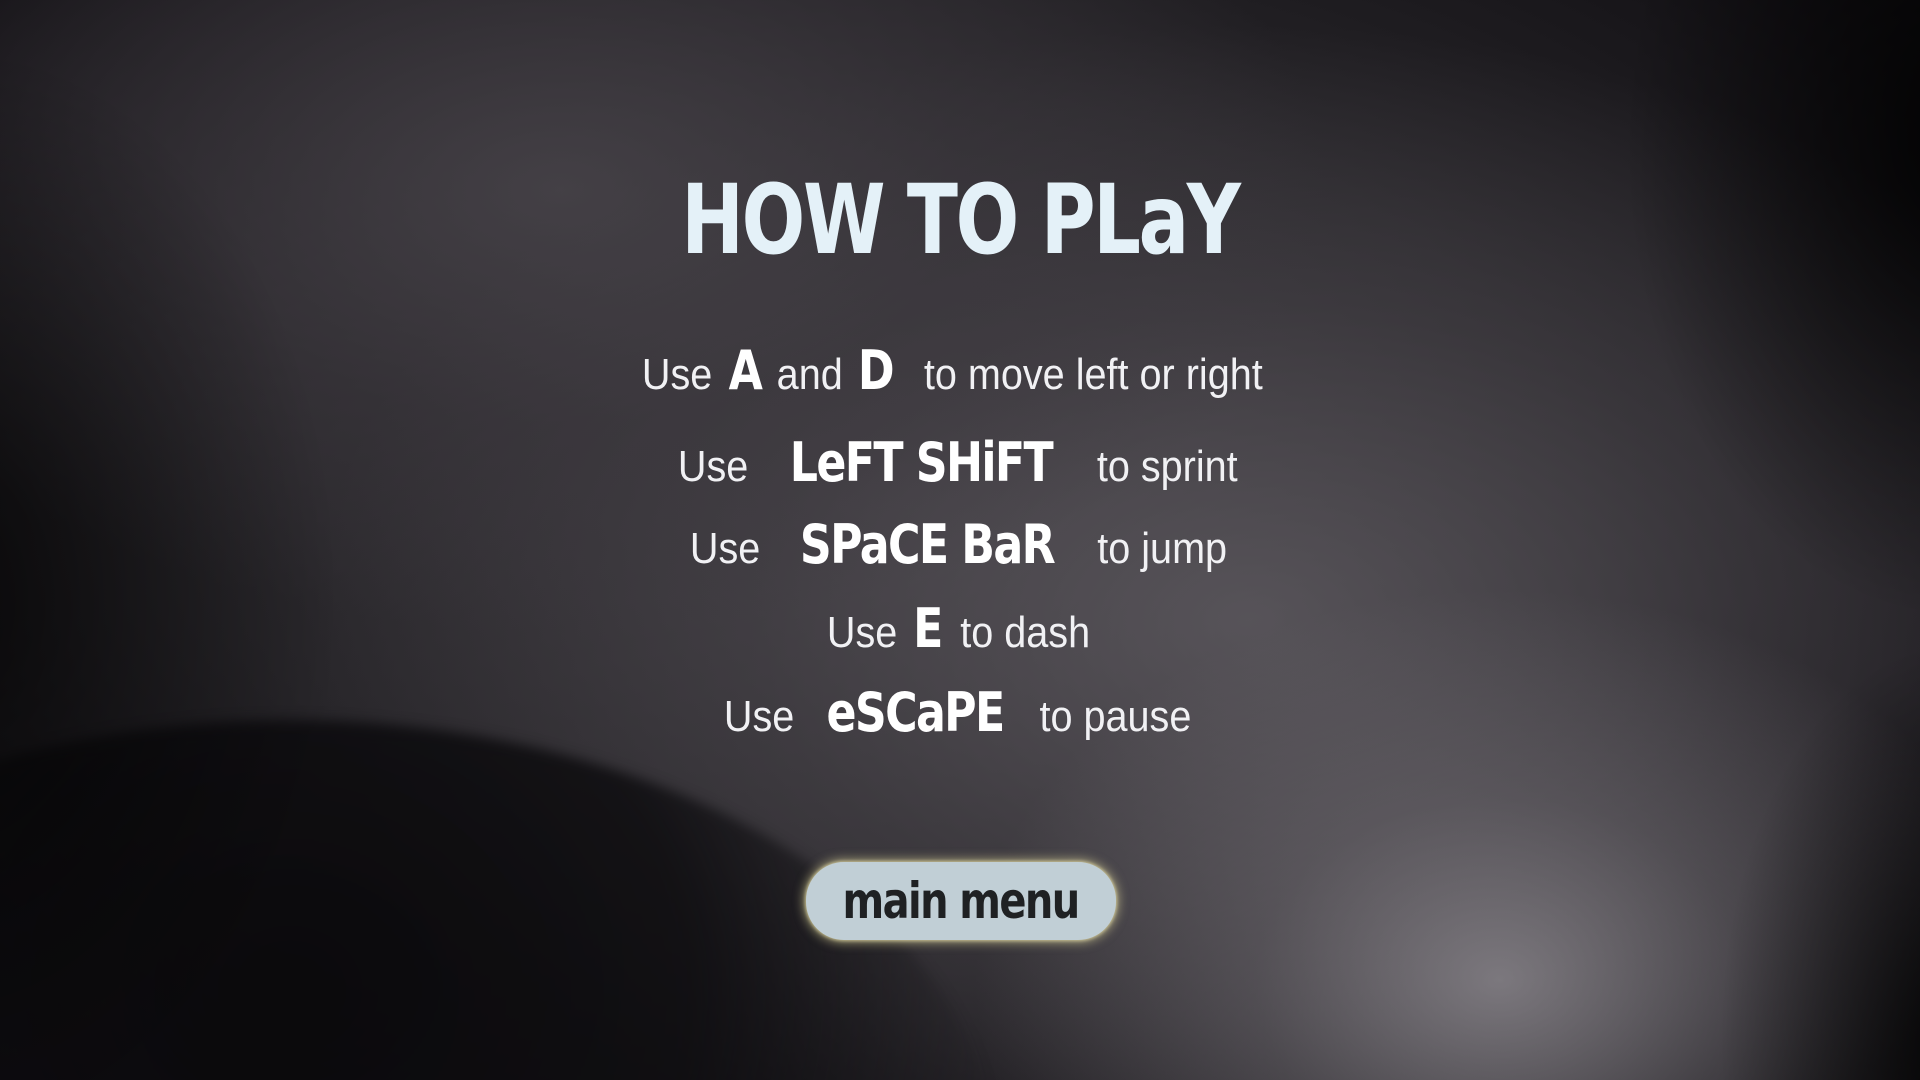 The height and width of the screenshot is (1080, 1920). I want to click on instruction-suffix: to pause, so click(1115, 716).